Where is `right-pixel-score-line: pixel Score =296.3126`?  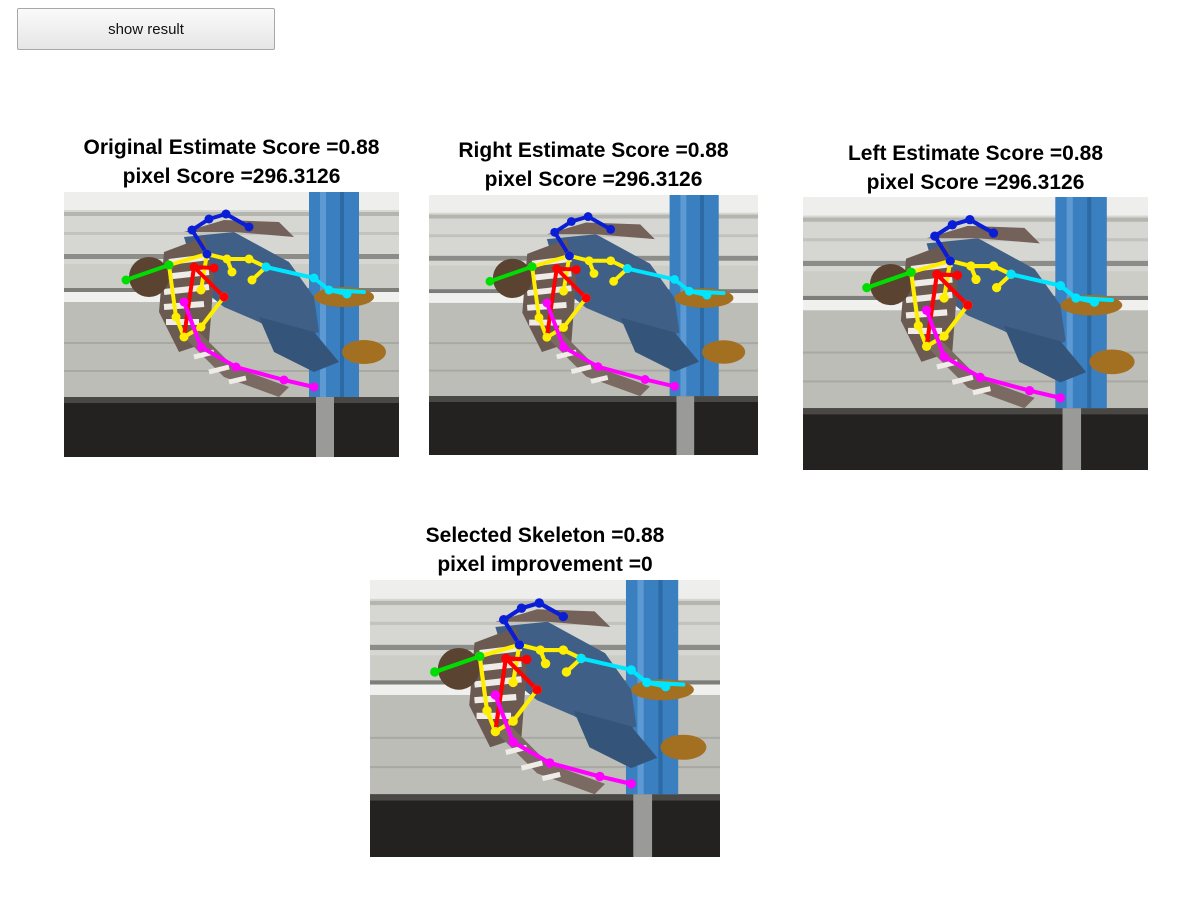
right-pixel-score-line: pixel Score =296.3126 is located at coordinates (593, 179).